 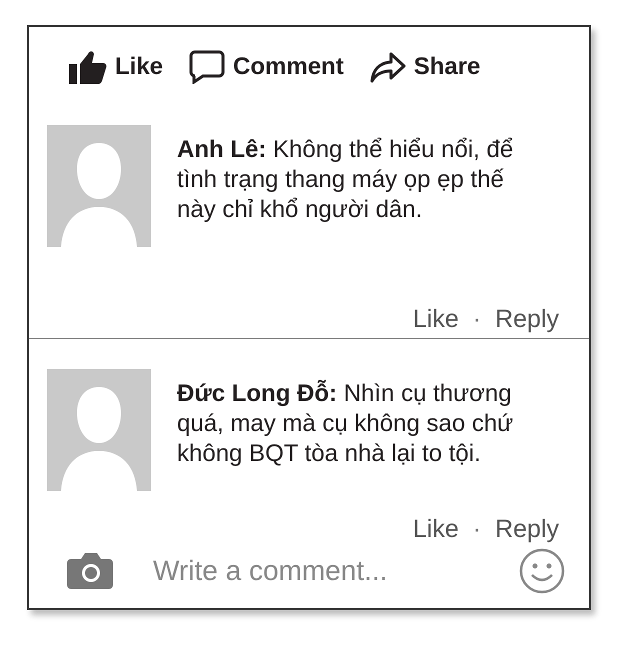 What do you see at coordinates (90, 571) in the screenshot?
I see `camera-icon` at bounding box center [90, 571].